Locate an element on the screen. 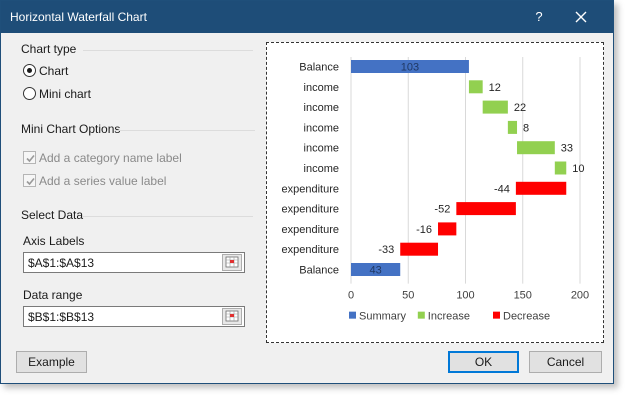 The width and height of the screenshot is (626, 395). chart-type-heading: Chart type is located at coordinates (49, 49).